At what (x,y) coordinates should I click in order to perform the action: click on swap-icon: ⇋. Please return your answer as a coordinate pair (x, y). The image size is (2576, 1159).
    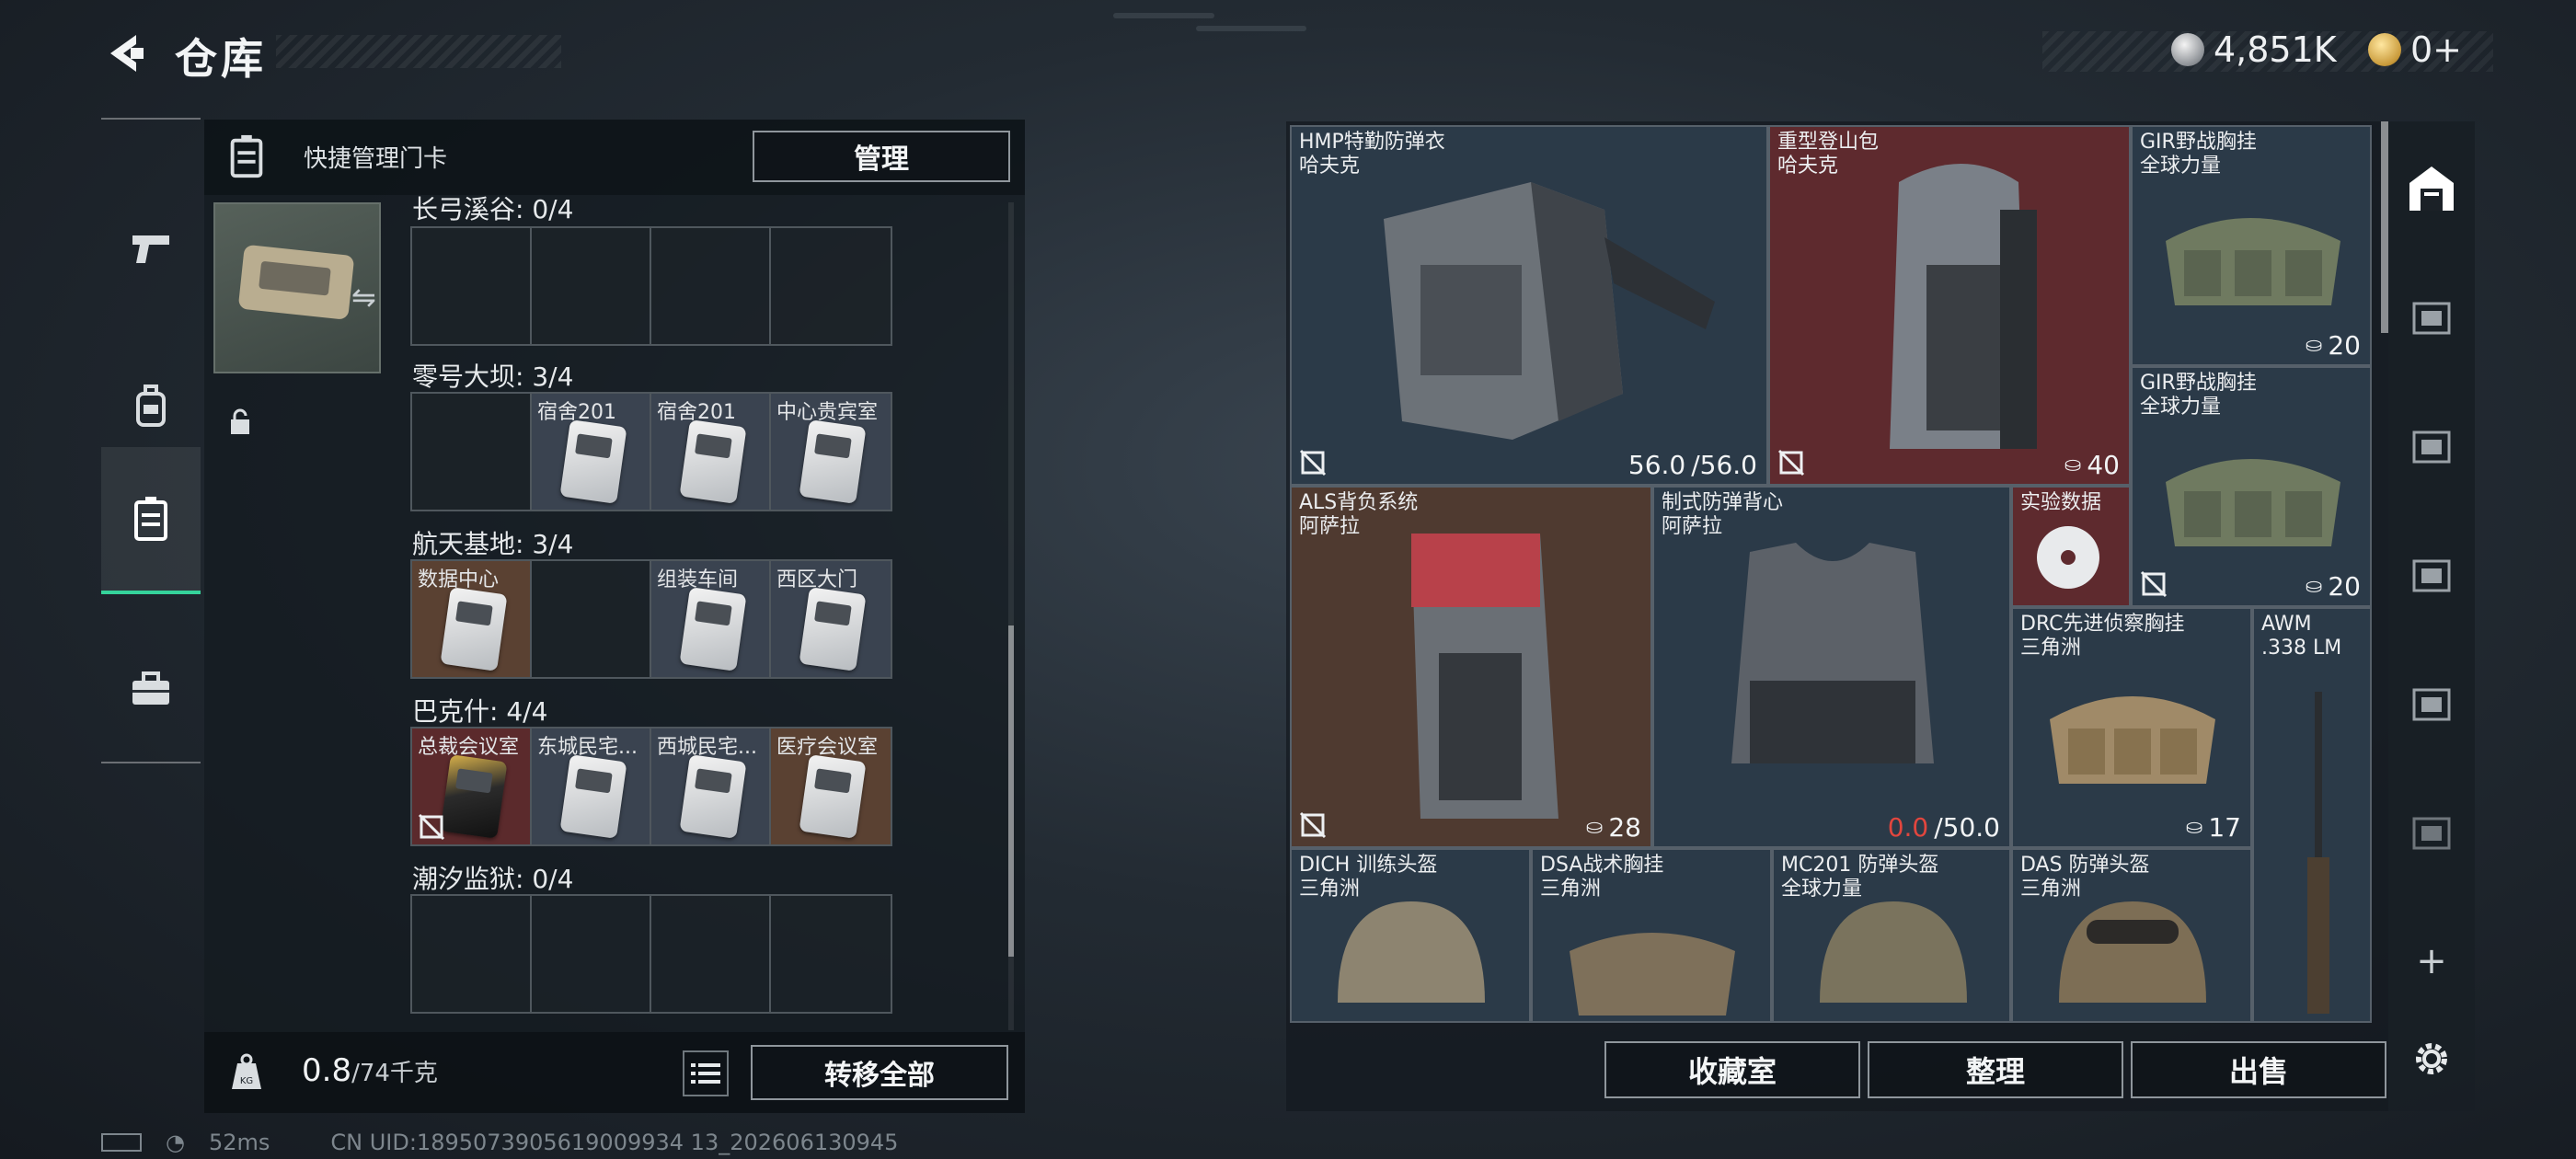
    Looking at the image, I should click on (369, 298).